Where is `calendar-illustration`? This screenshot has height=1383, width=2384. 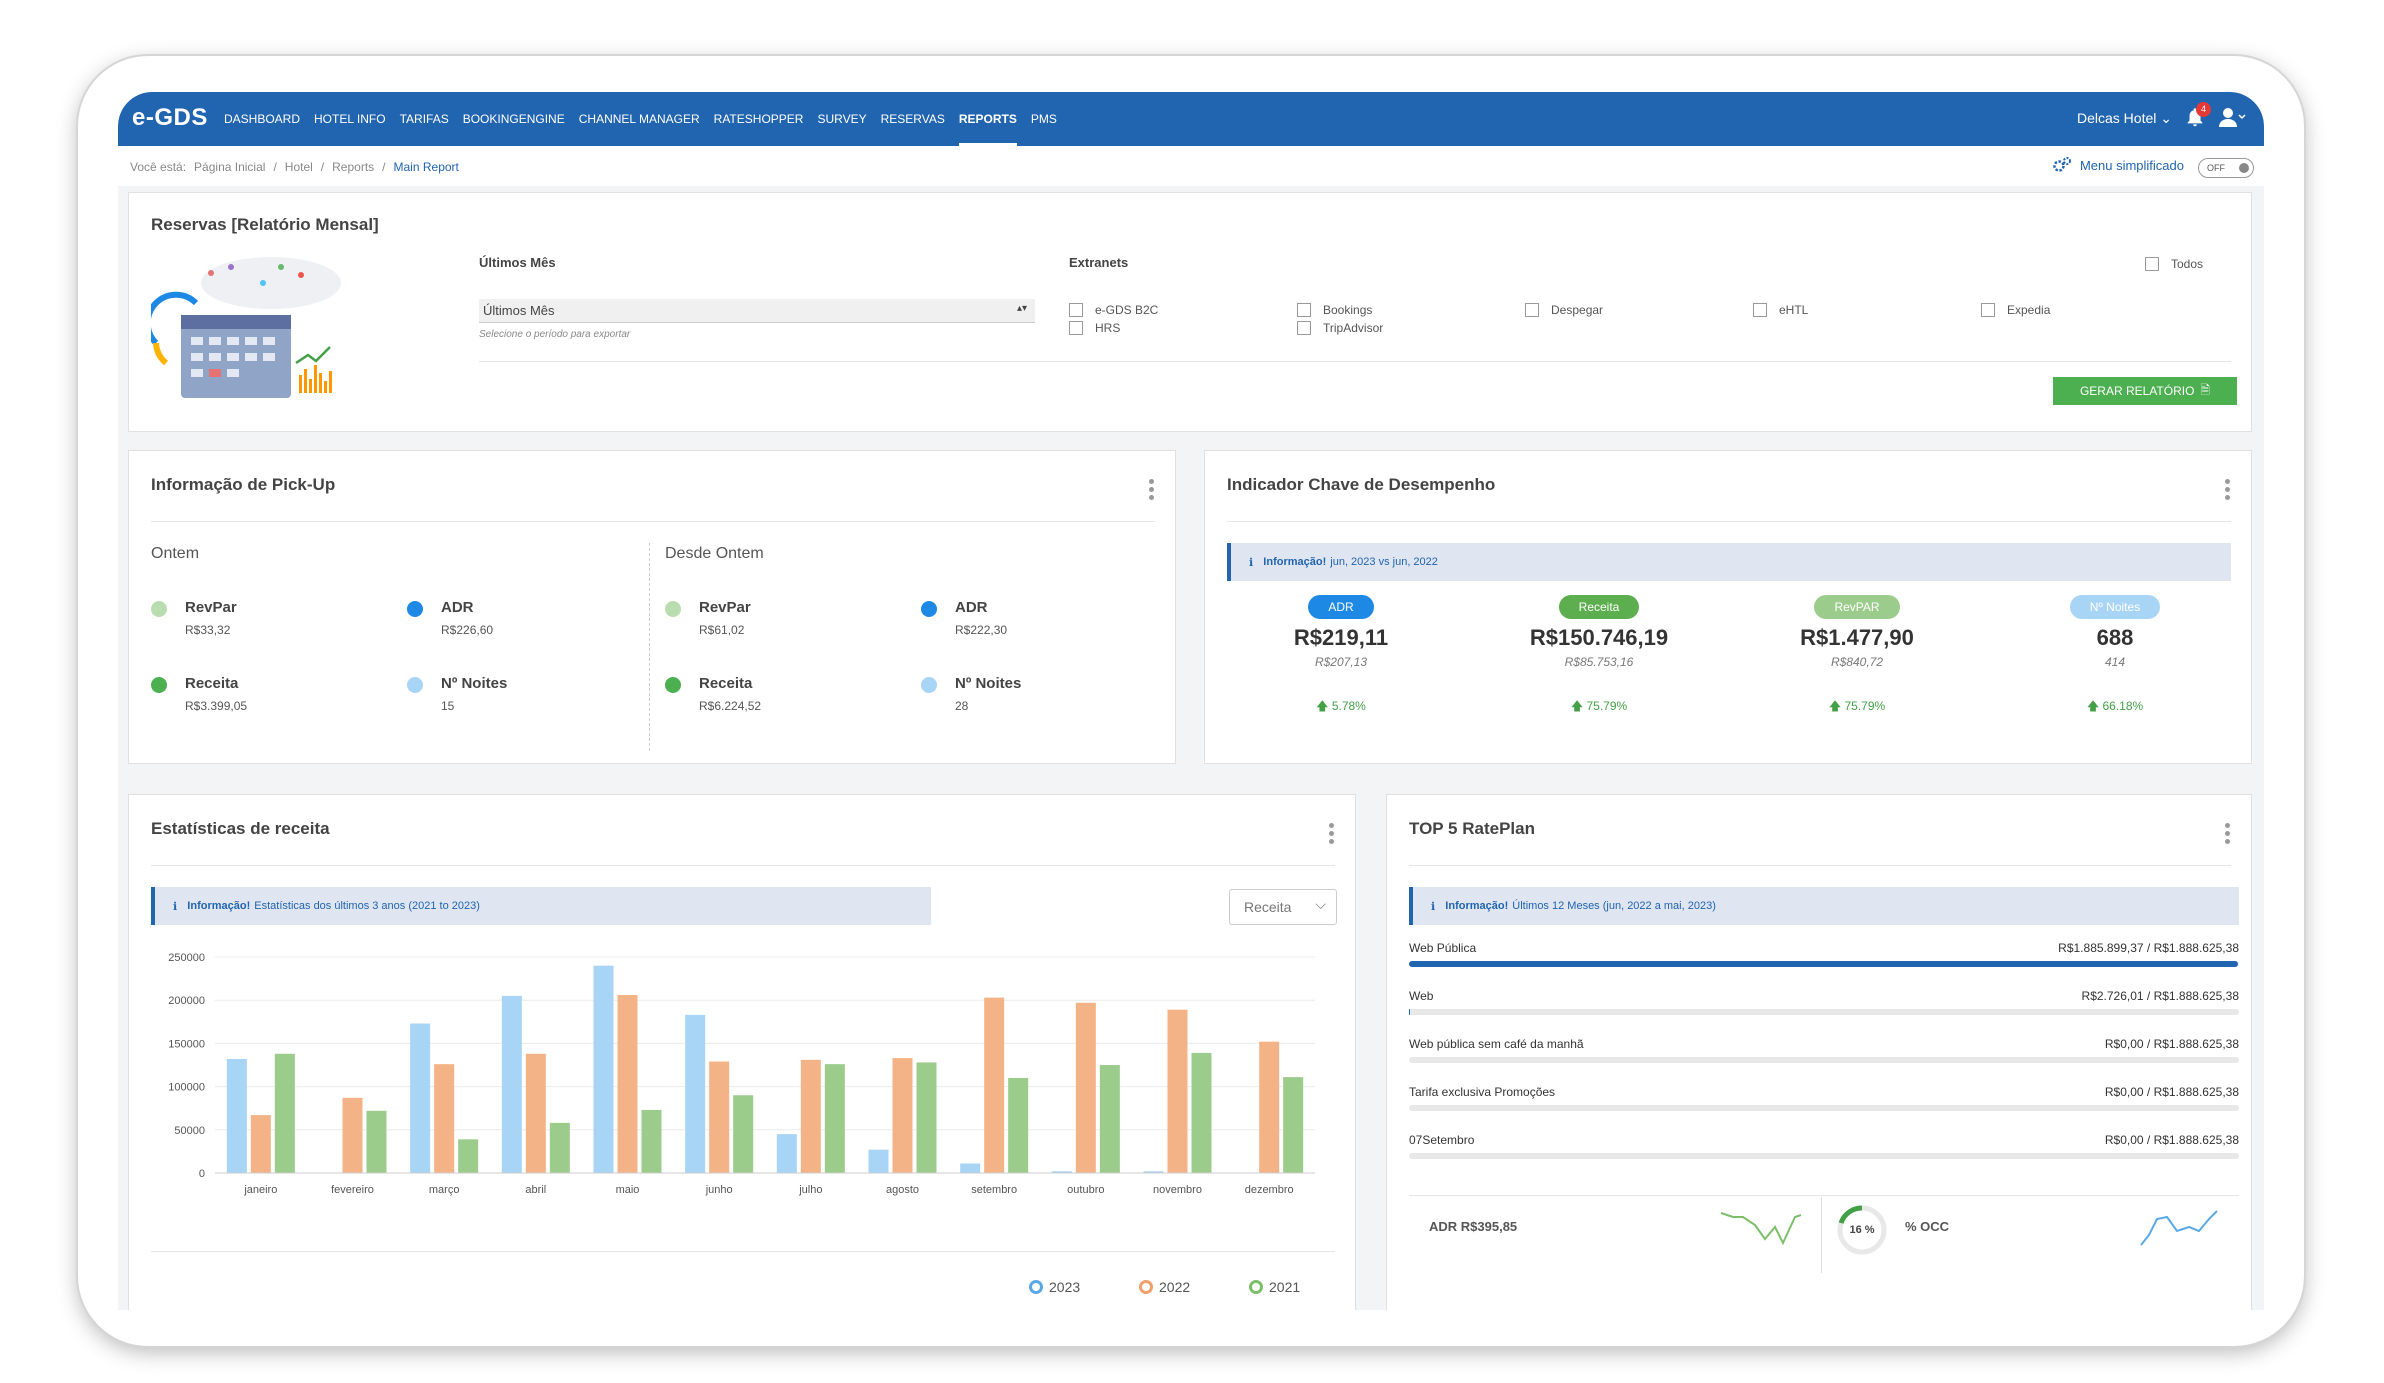 calendar-illustration is located at coordinates (246, 327).